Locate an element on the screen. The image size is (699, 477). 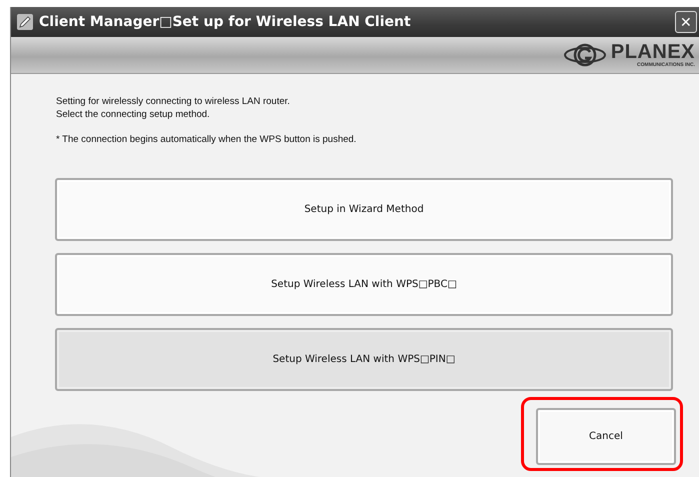
note-text: * The connection begins automatically when the WPS button is pushed. is located at coordinates (207, 139).